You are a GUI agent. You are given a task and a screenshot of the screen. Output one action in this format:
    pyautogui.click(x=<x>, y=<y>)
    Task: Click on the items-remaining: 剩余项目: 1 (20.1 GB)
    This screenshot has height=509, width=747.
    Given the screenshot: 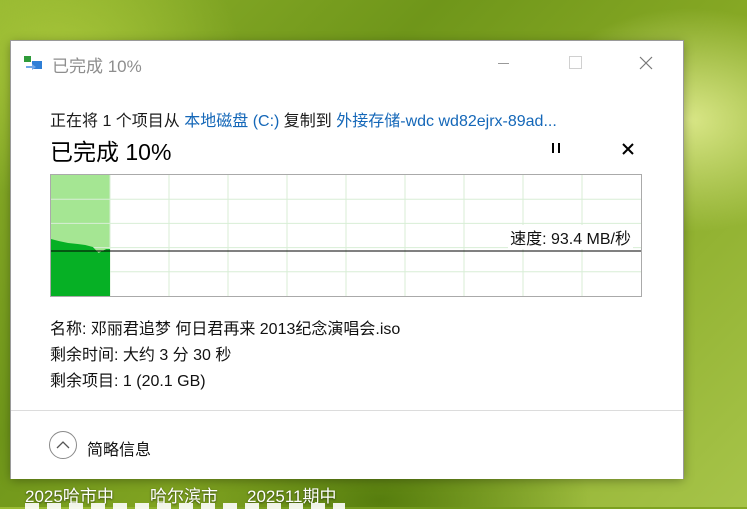 What is the action you would take?
    pyautogui.click(x=128, y=381)
    